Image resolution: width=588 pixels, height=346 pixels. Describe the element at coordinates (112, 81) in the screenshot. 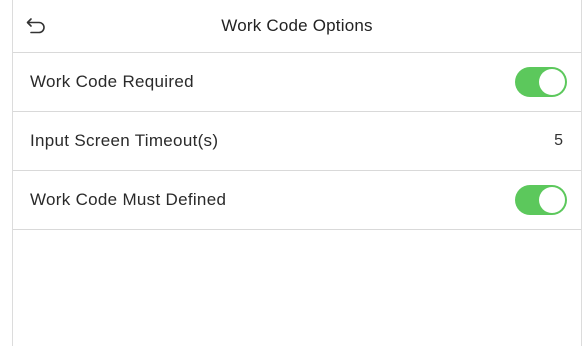

I see `setting-label: Work Code Required` at that location.